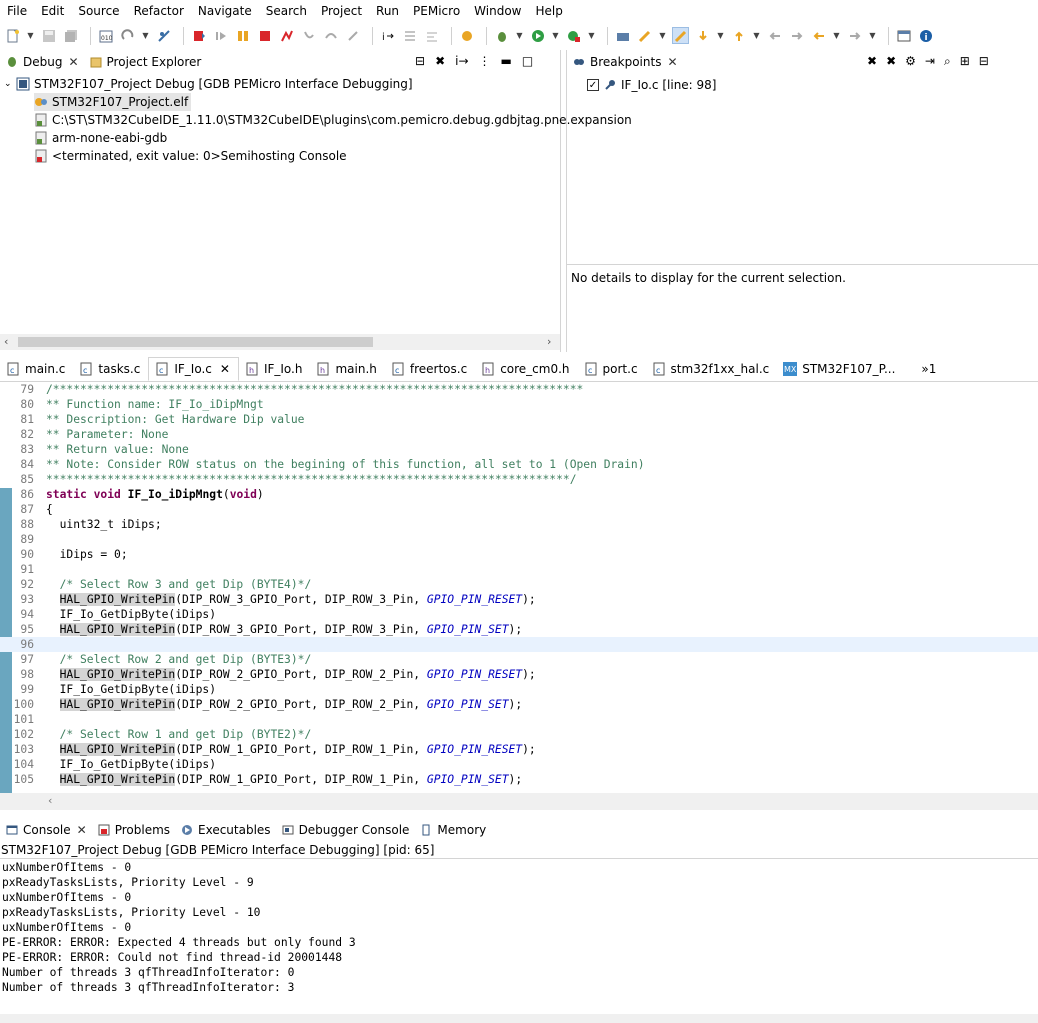 This screenshot has width=1038, height=1023. What do you see at coordinates (497, 11) in the screenshot?
I see `menu-window: Window` at bounding box center [497, 11].